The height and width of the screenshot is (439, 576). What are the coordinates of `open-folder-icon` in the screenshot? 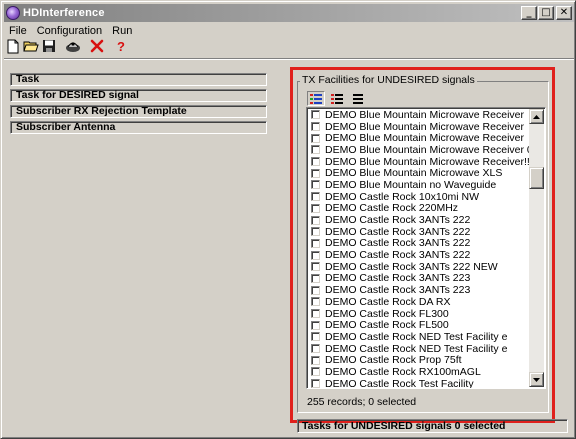 It's located at (31, 46).